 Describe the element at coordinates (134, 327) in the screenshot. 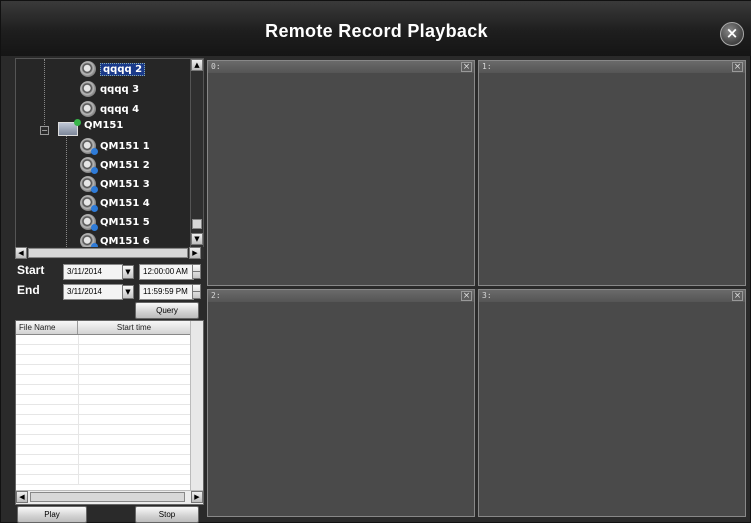

I see `column-header-start-time: Start time` at that location.